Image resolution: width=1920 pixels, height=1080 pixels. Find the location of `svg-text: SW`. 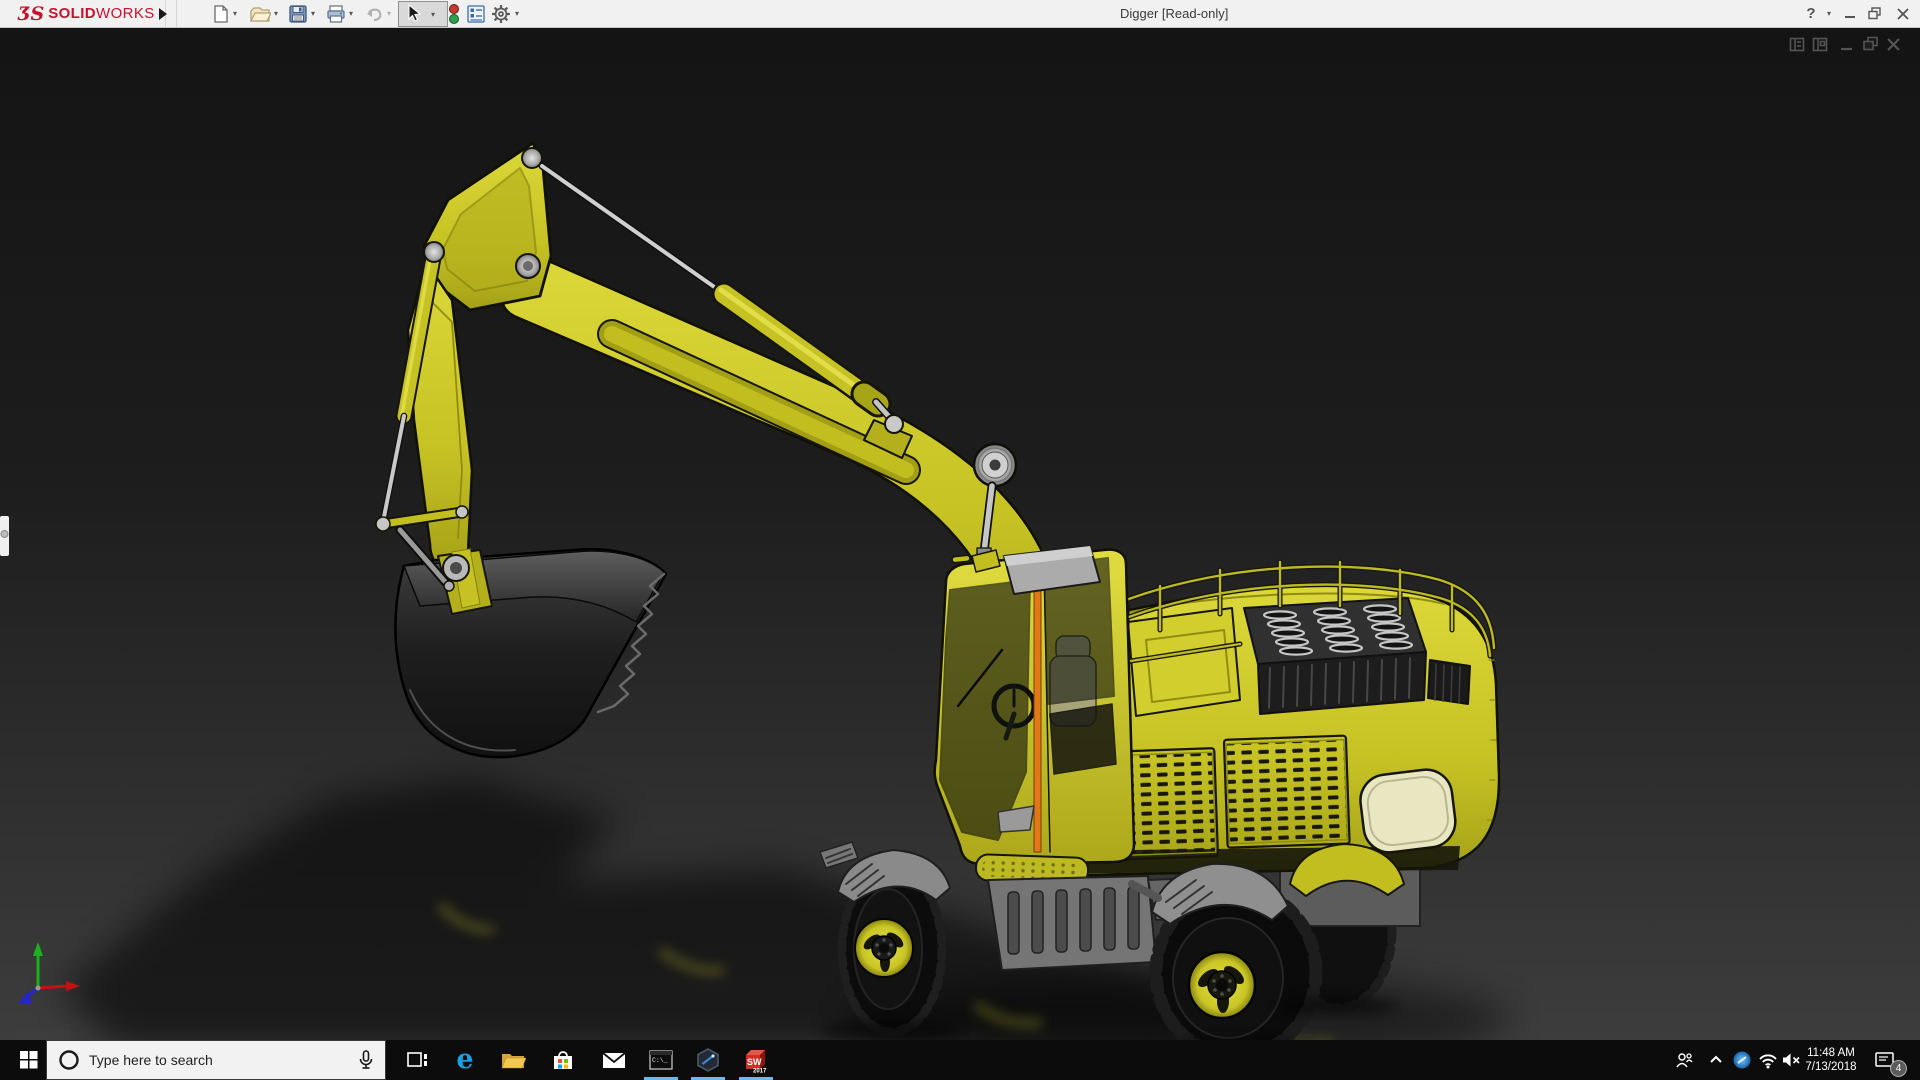

svg-text: SW is located at coordinates (754, 1062).